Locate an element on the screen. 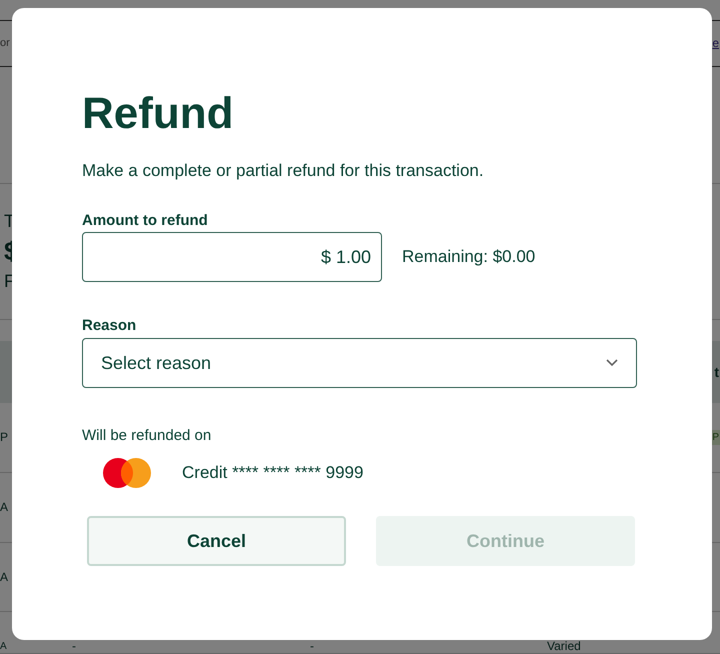  dialog-description: Make a complete or partial refund for this transaction. is located at coordinates (283, 170).